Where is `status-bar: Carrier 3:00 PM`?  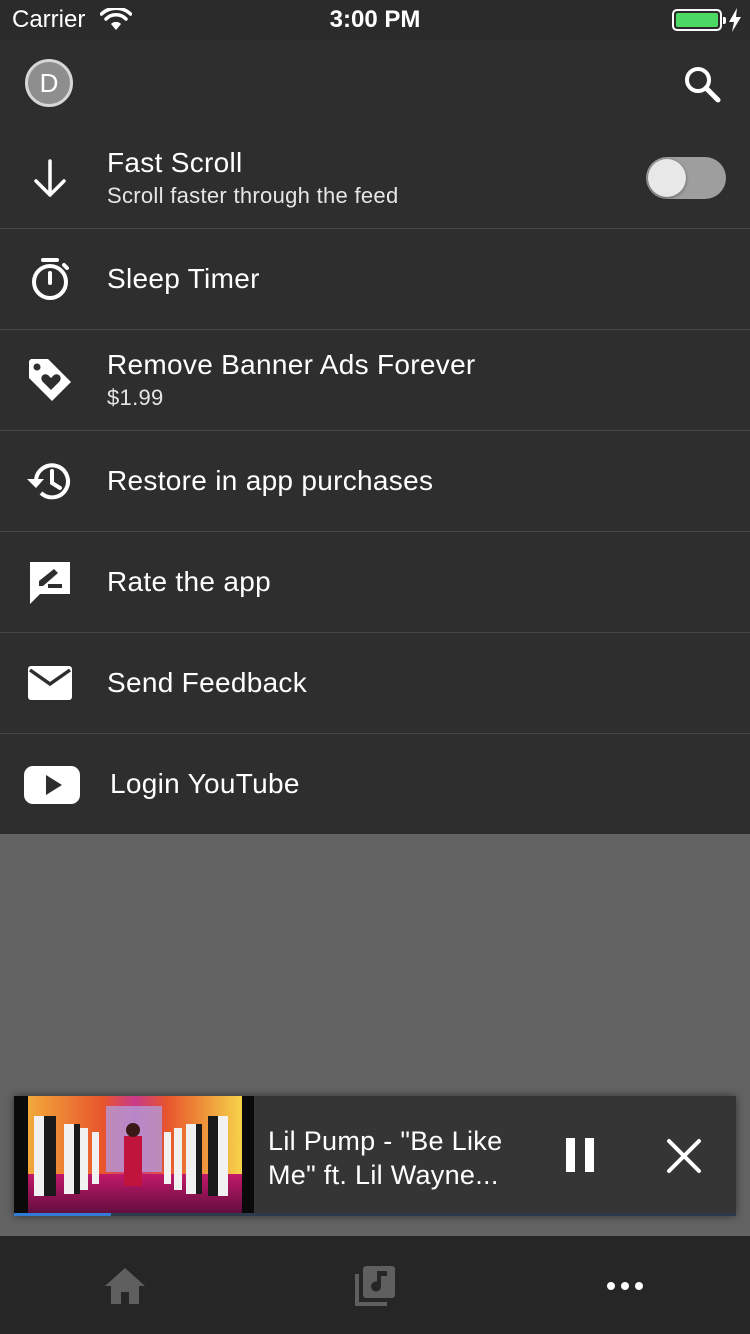 status-bar: Carrier 3:00 PM is located at coordinates (375, 20).